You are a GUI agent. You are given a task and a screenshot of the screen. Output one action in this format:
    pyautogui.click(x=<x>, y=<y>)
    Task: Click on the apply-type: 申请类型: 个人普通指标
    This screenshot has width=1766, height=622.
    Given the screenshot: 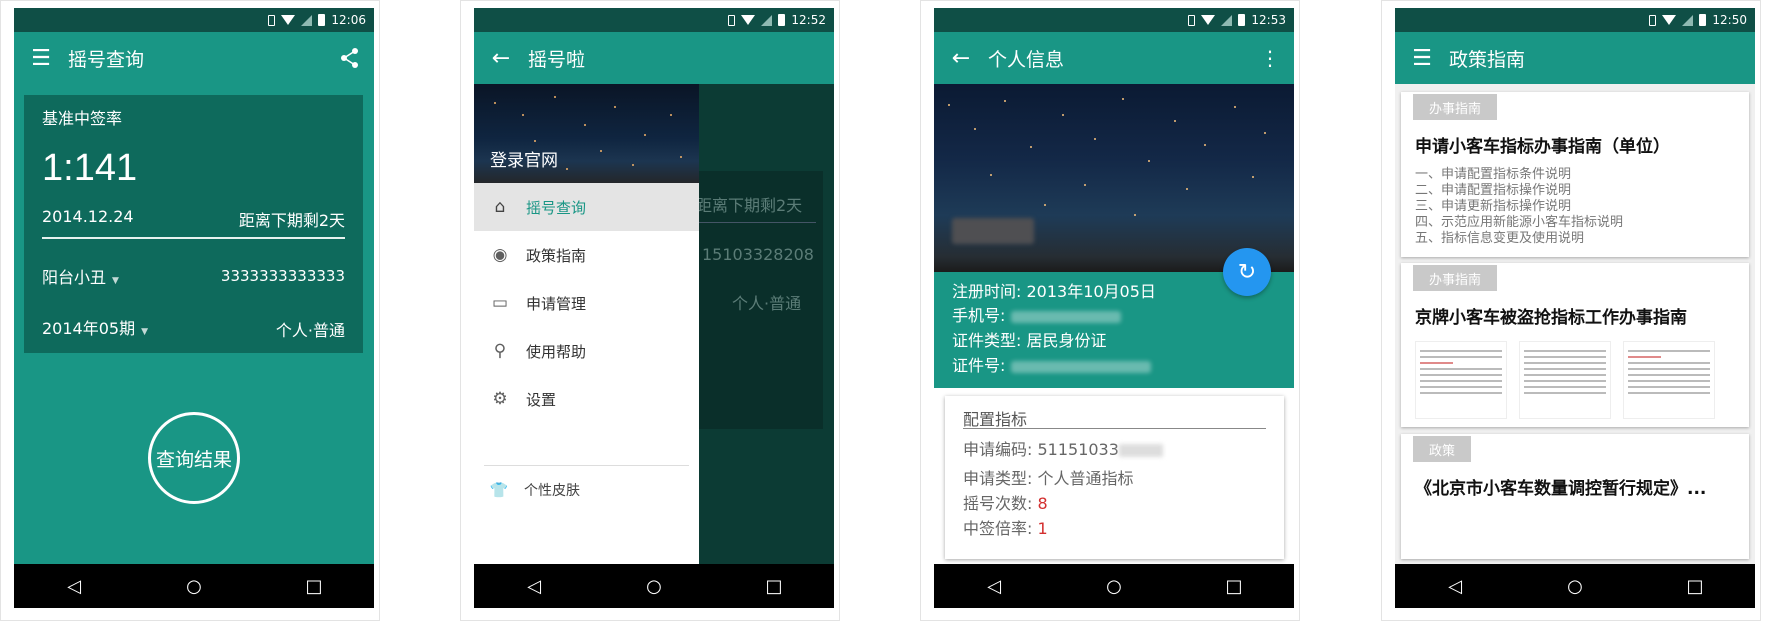 What is the action you would take?
    pyautogui.click(x=1048, y=478)
    